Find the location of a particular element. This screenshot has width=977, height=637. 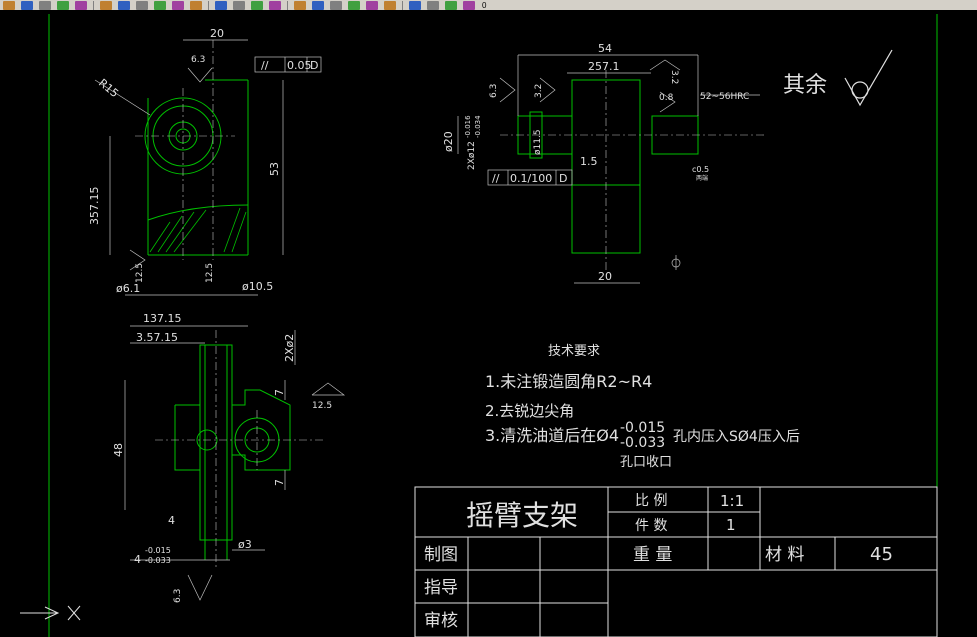

rough-bm: 12.5 is located at coordinates (210, 273).